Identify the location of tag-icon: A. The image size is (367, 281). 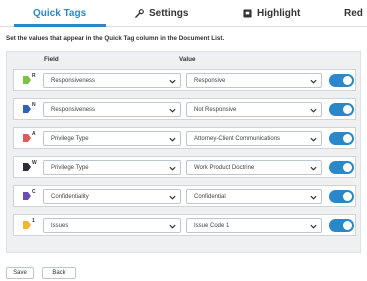
(29, 137).